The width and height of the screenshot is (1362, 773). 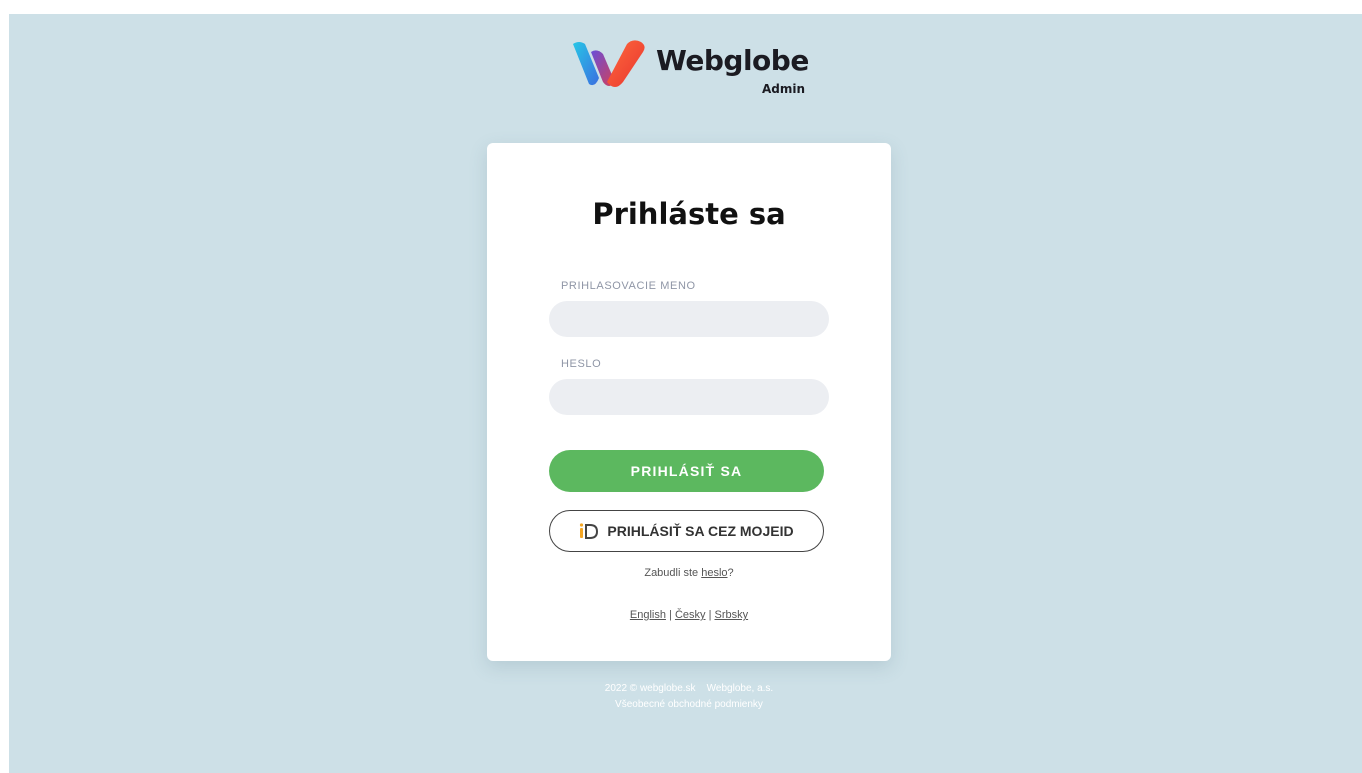 What do you see at coordinates (689, 705) in the screenshot?
I see `footer-terms-link: Všeobecné obchodné podmienky` at bounding box center [689, 705].